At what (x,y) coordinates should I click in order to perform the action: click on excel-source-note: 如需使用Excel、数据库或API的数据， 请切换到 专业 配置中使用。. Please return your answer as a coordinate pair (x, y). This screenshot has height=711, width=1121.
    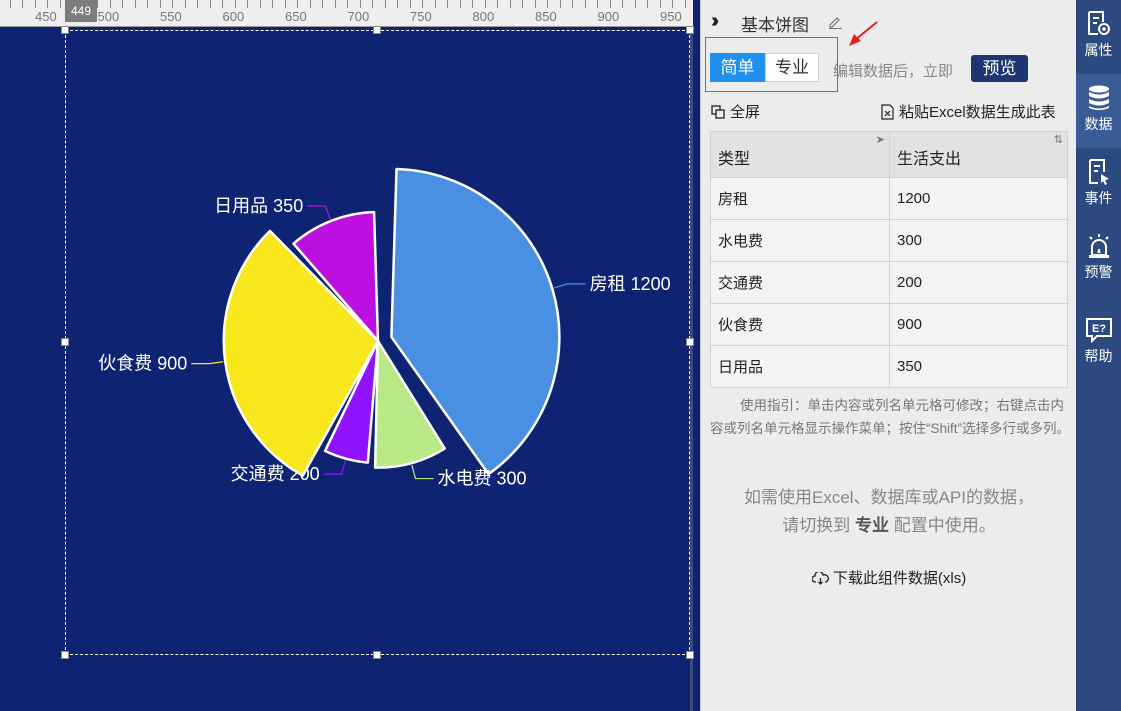
    Looking at the image, I should click on (889, 512).